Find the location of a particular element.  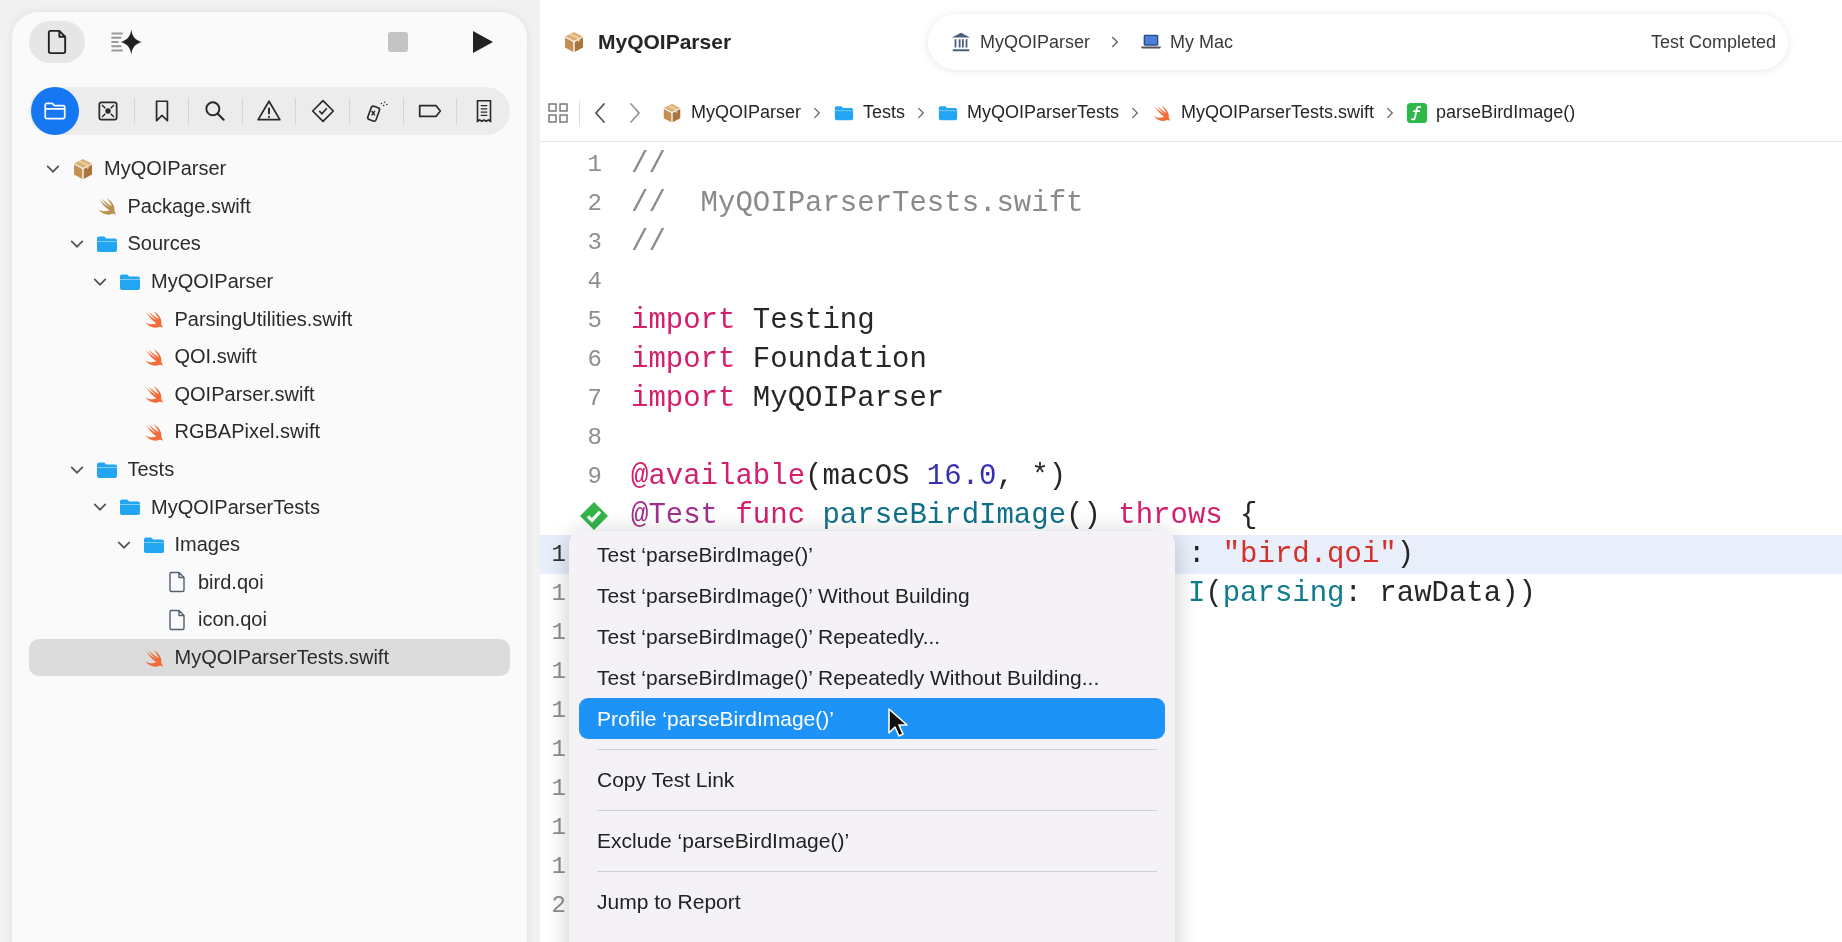

code-line: : "bird.qoi") is located at coordinates (1301, 555).